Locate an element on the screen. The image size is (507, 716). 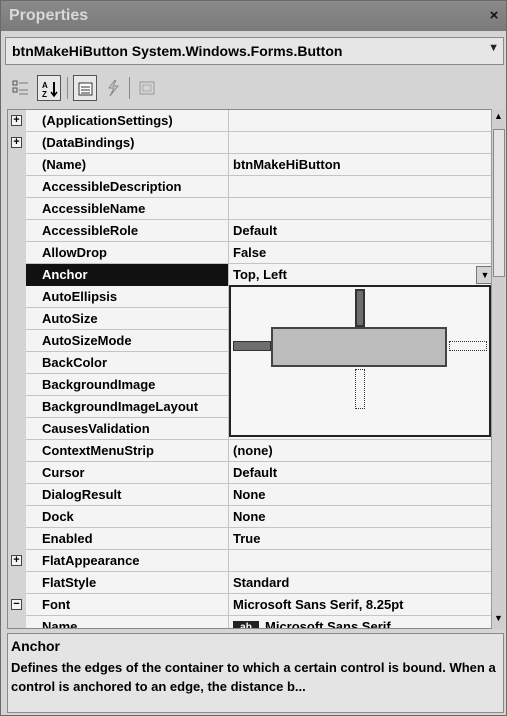
events-button is located at coordinates (113, 88).